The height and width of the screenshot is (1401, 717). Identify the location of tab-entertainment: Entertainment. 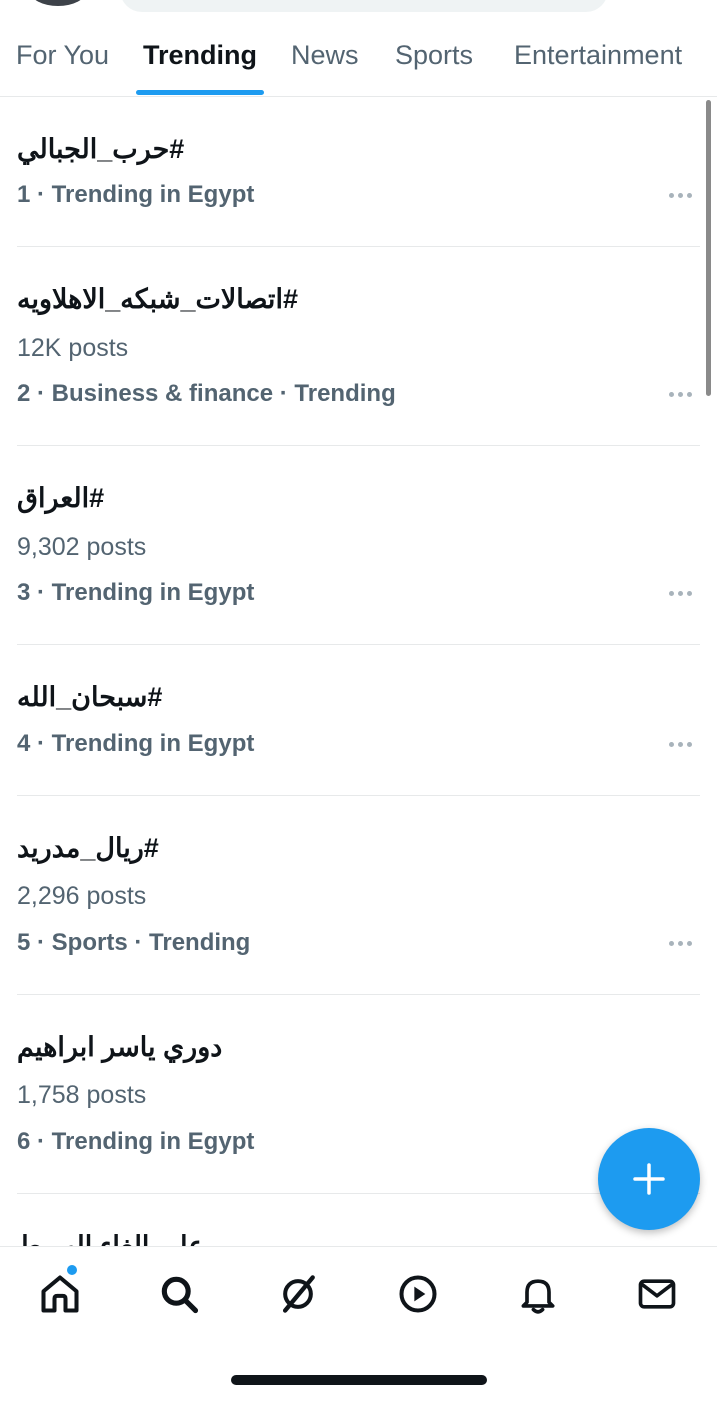
(598, 55).